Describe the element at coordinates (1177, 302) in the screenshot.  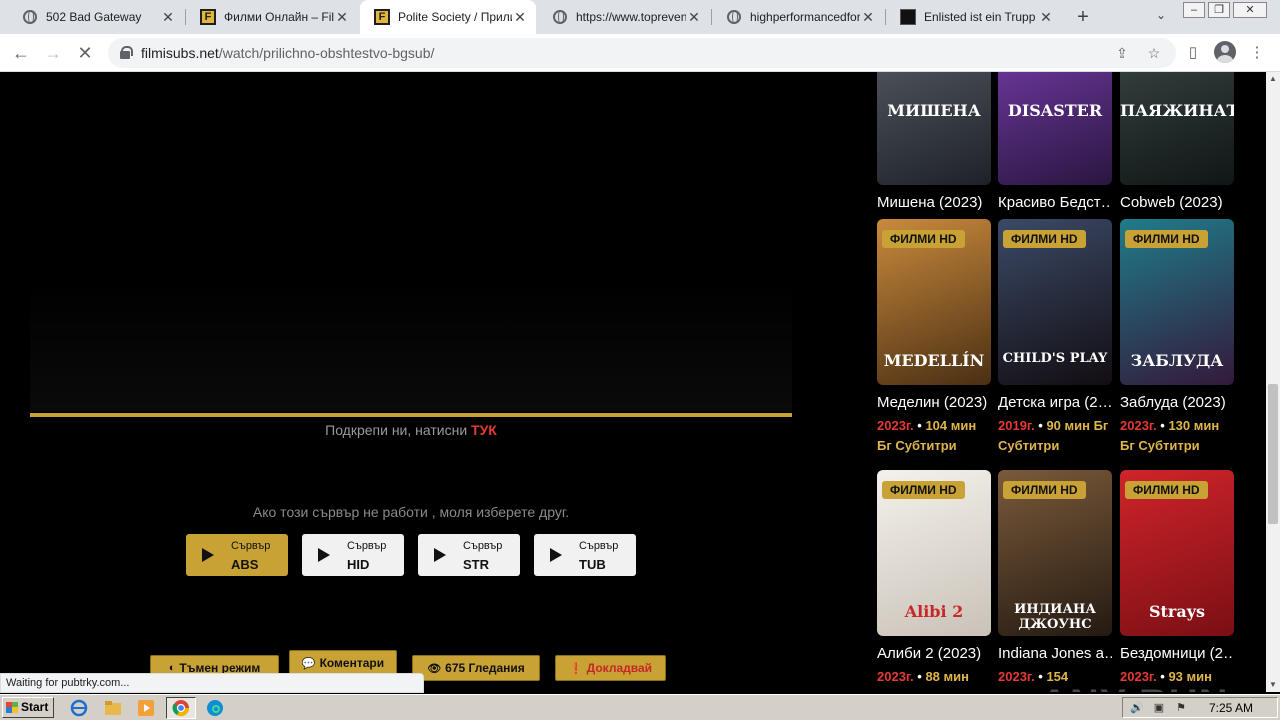
I see `movie-poster: ФИЛМИ HD ЗАБЛУДА` at that location.